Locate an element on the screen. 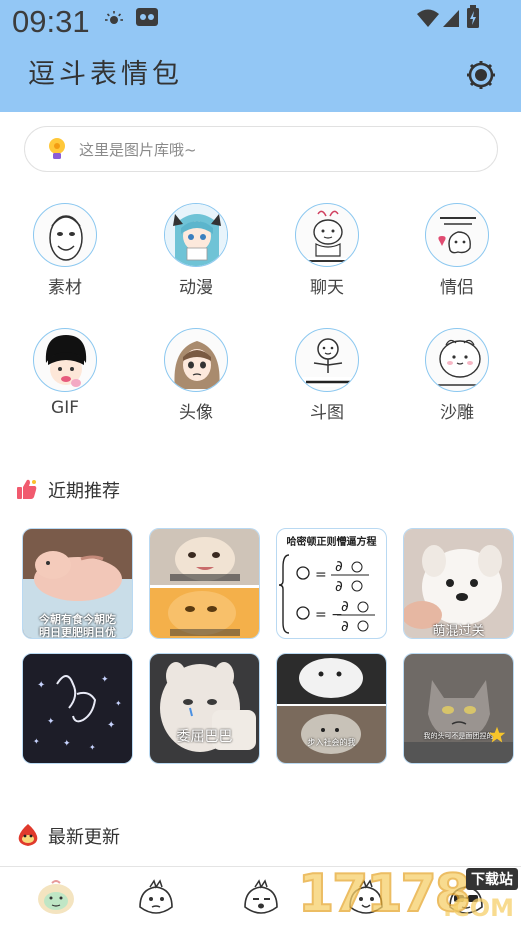 The height and width of the screenshot is (926, 521). category-label: GIF is located at coordinates (65, 408).